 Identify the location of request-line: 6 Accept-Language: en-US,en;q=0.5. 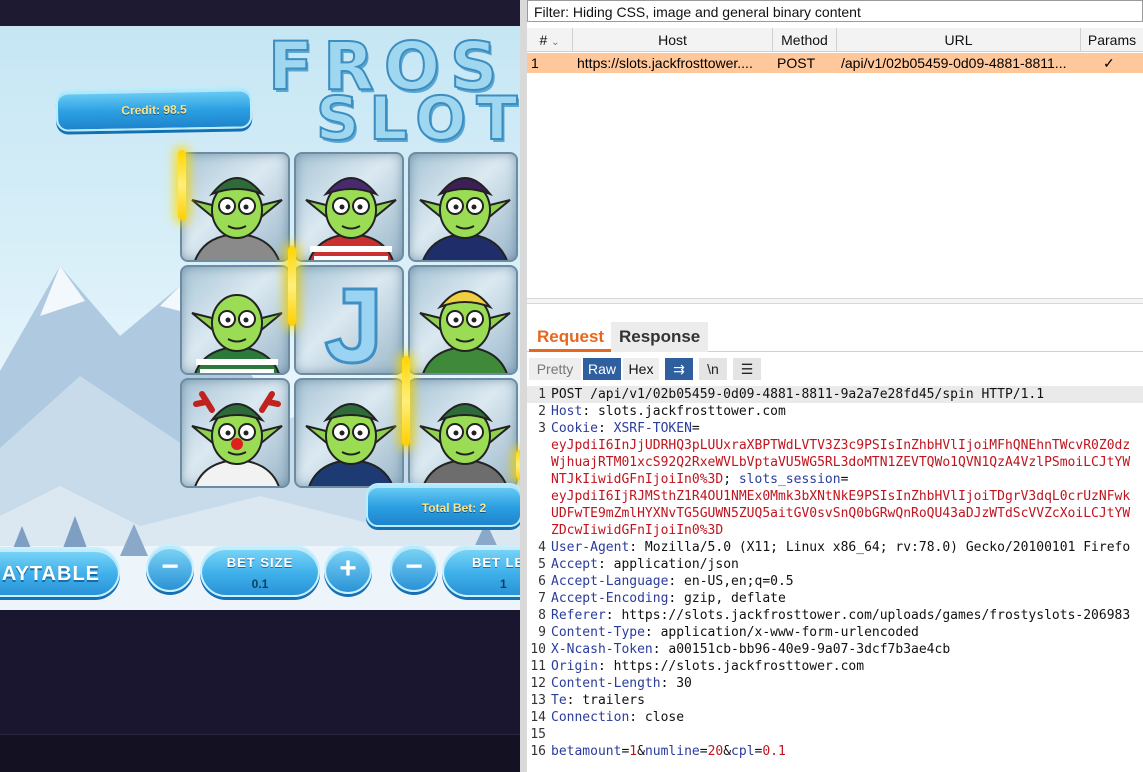
(835, 581).